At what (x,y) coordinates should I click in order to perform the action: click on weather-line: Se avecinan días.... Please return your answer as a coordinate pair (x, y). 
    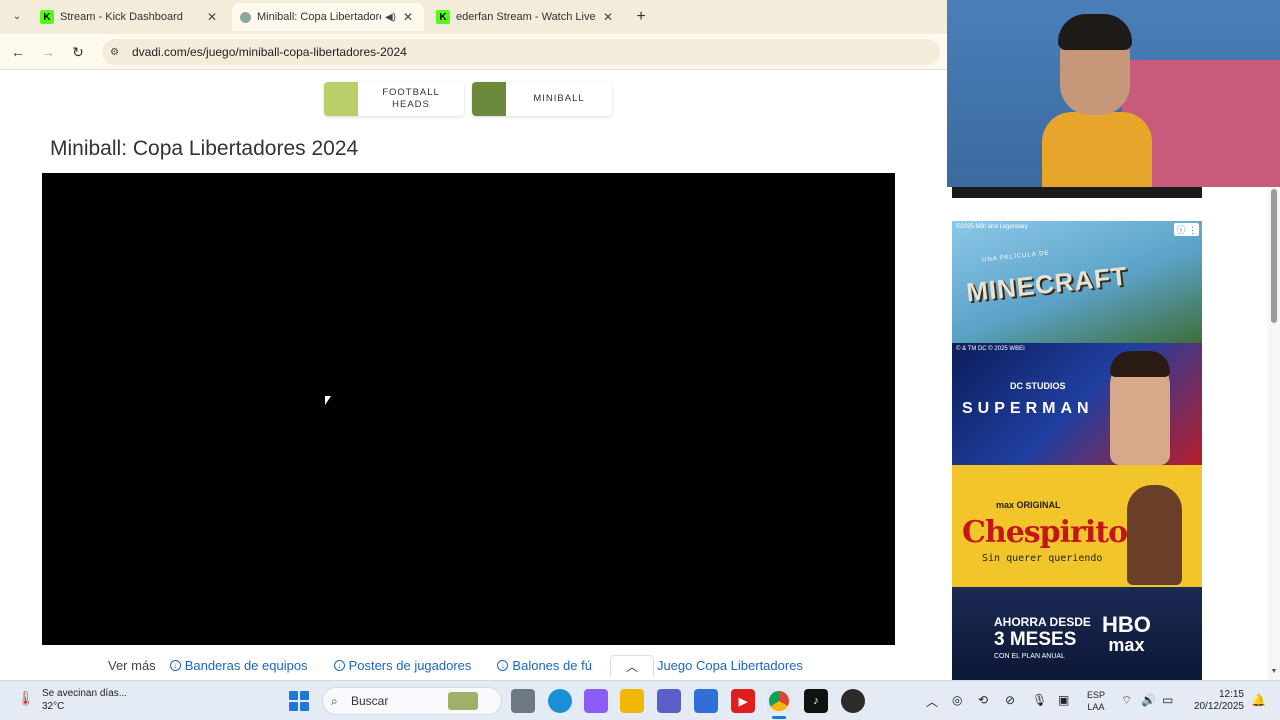
    Looking at the image, I should click on (85, 693).